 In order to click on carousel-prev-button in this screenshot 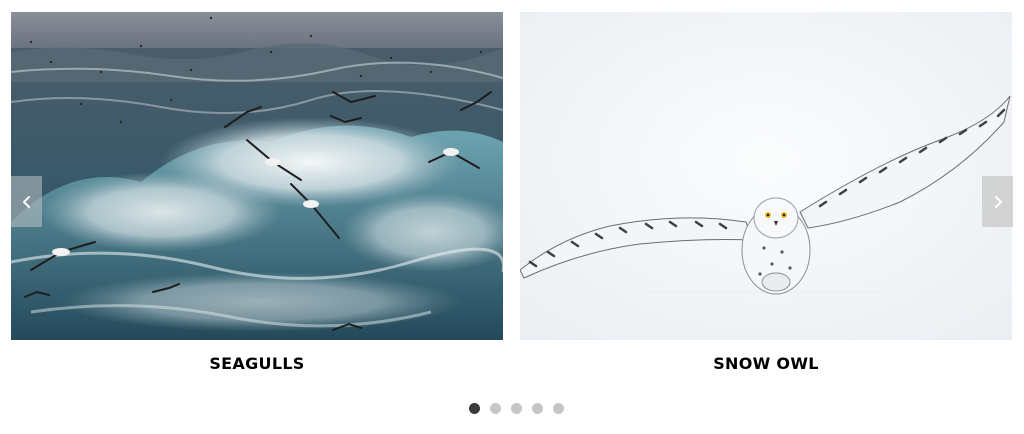, I will do `click(26, 201)`.